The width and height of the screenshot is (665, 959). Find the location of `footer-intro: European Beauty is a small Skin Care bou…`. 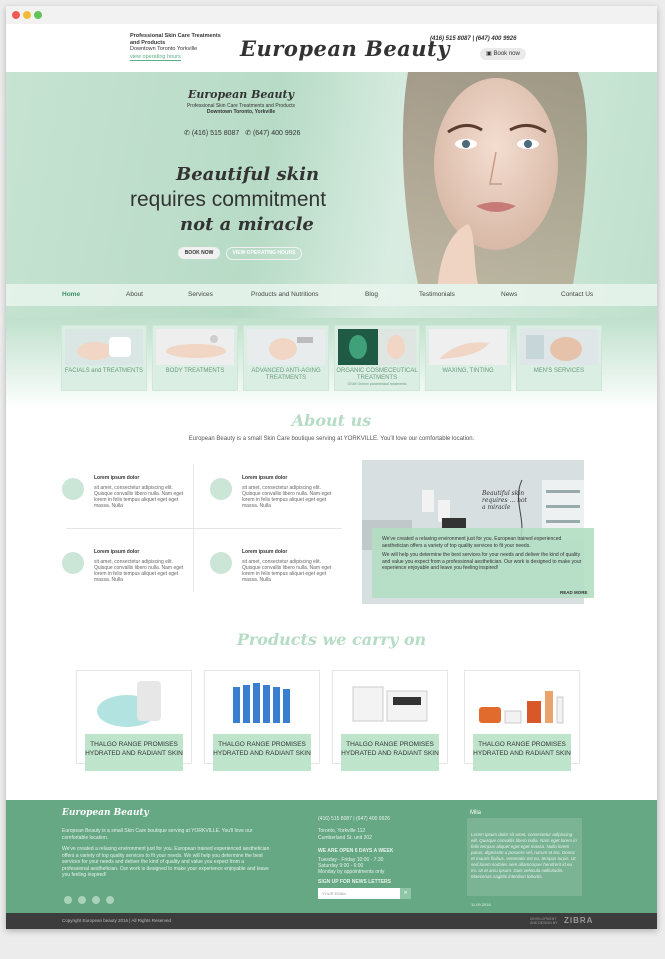

footer-intro: European Beauty is a small Skin Care bou… is located at coordinates (157, 834).